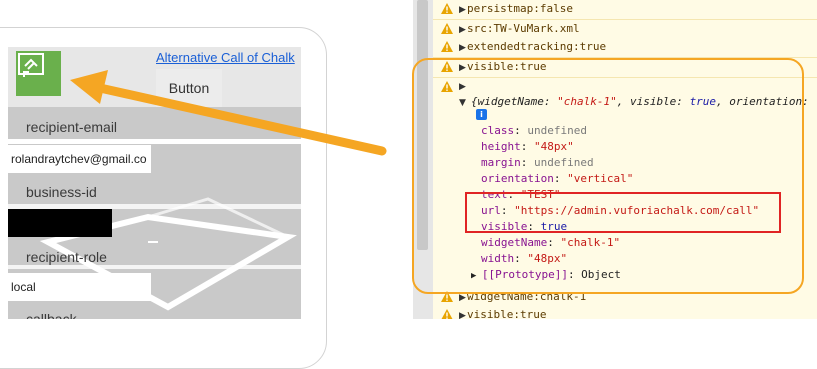  What do you see at coordinates (625, 30) in the screenshot?
I see `console-row: ▶ src:TW-VuMark.xml` at bounding box center [625, 30].